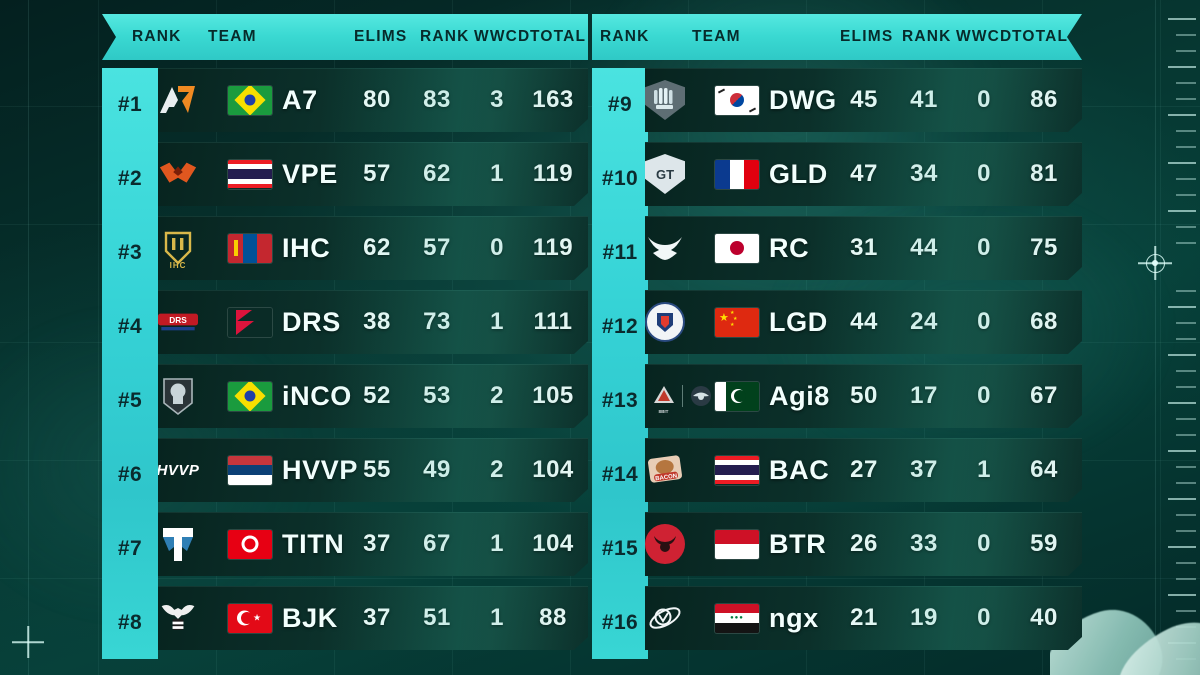  I want to click on header-rank2: RANK, so click(445, 36).